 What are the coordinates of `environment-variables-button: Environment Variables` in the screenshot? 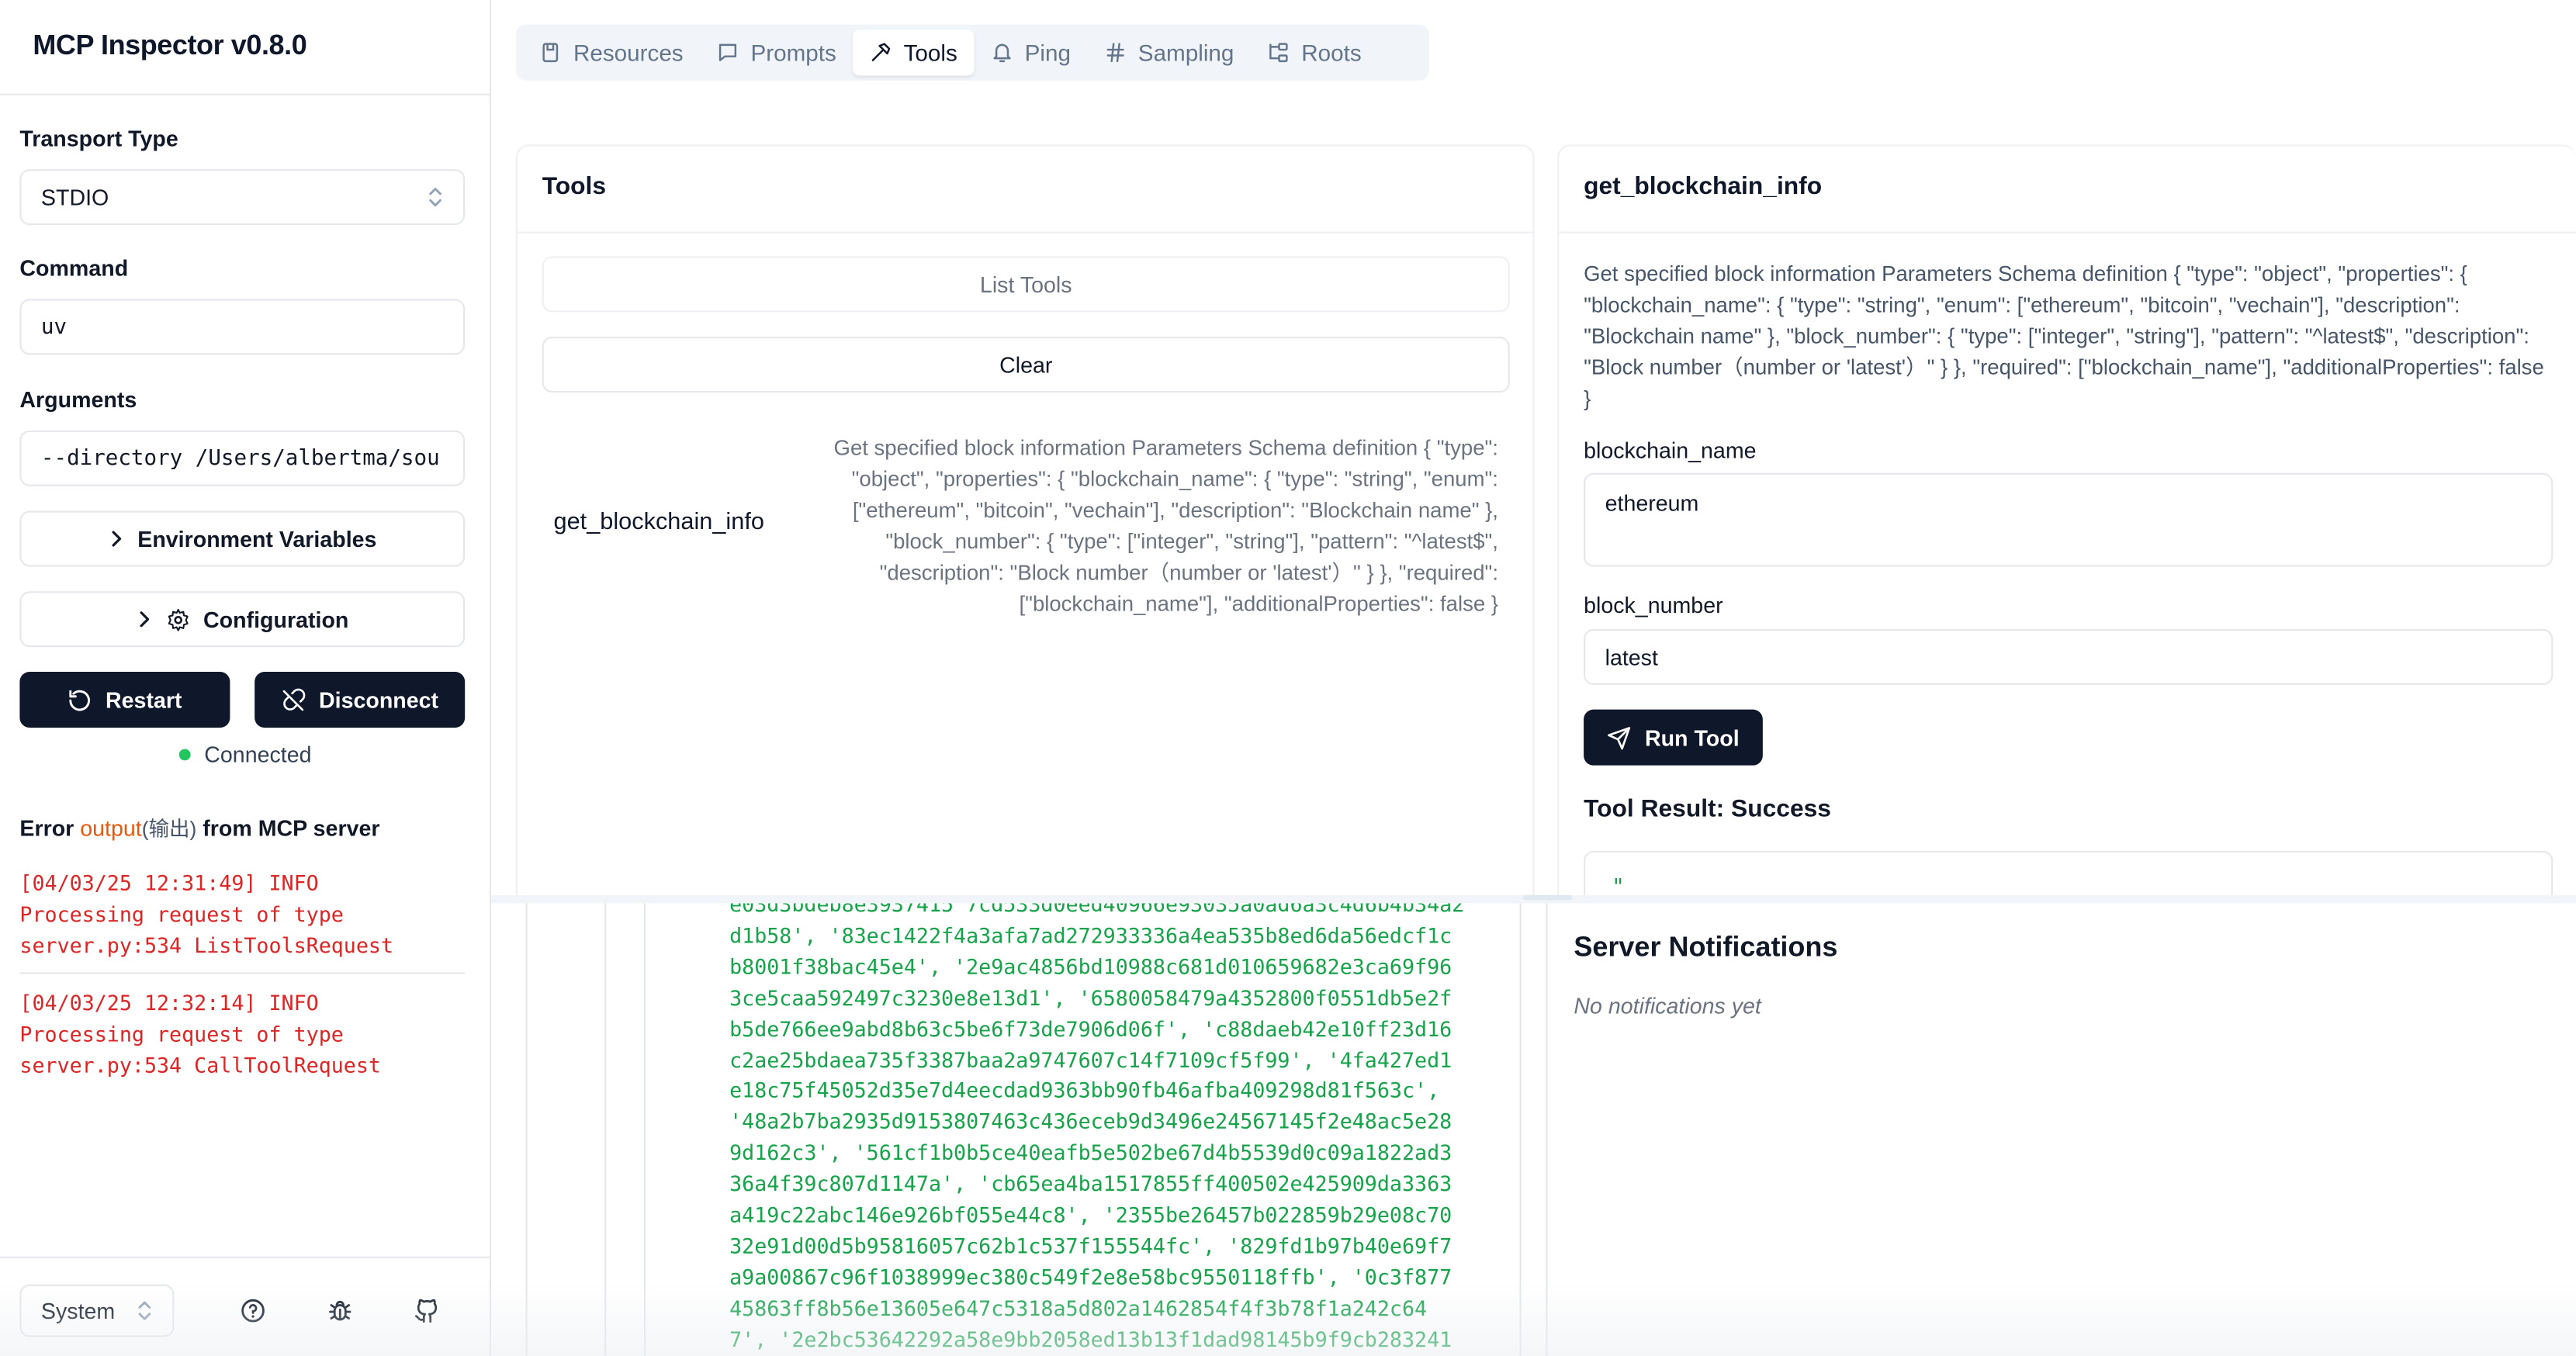 It's located at (242, 538).